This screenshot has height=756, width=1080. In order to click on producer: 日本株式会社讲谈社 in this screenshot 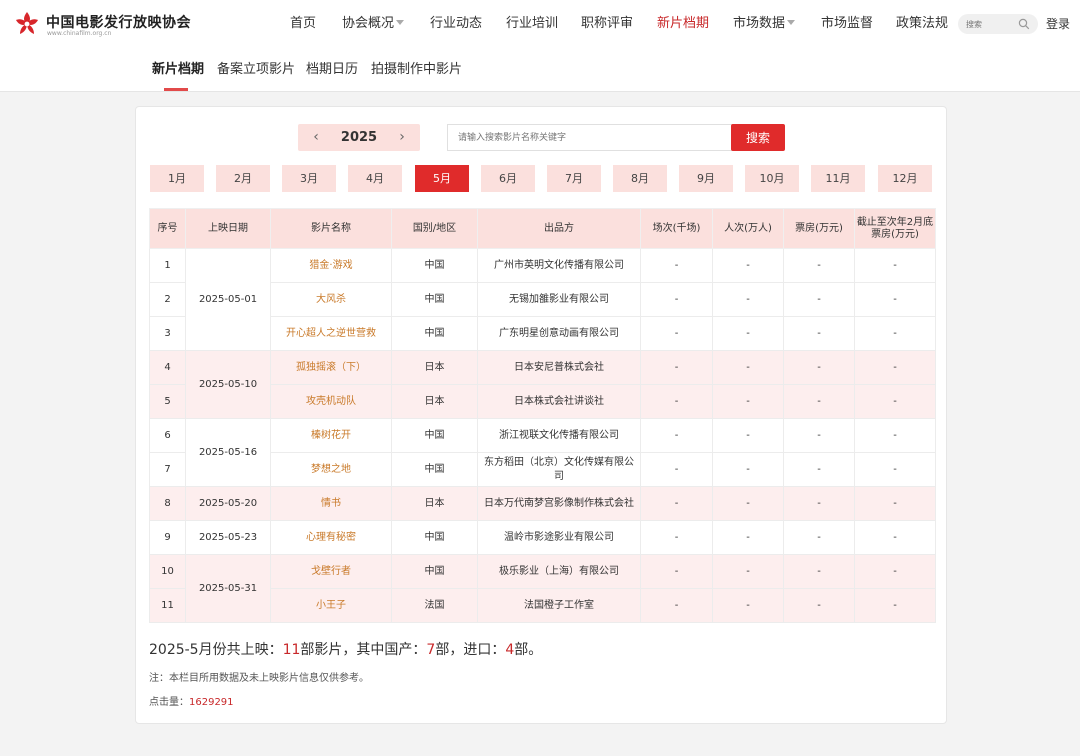, I will do `click(559, 401)`.